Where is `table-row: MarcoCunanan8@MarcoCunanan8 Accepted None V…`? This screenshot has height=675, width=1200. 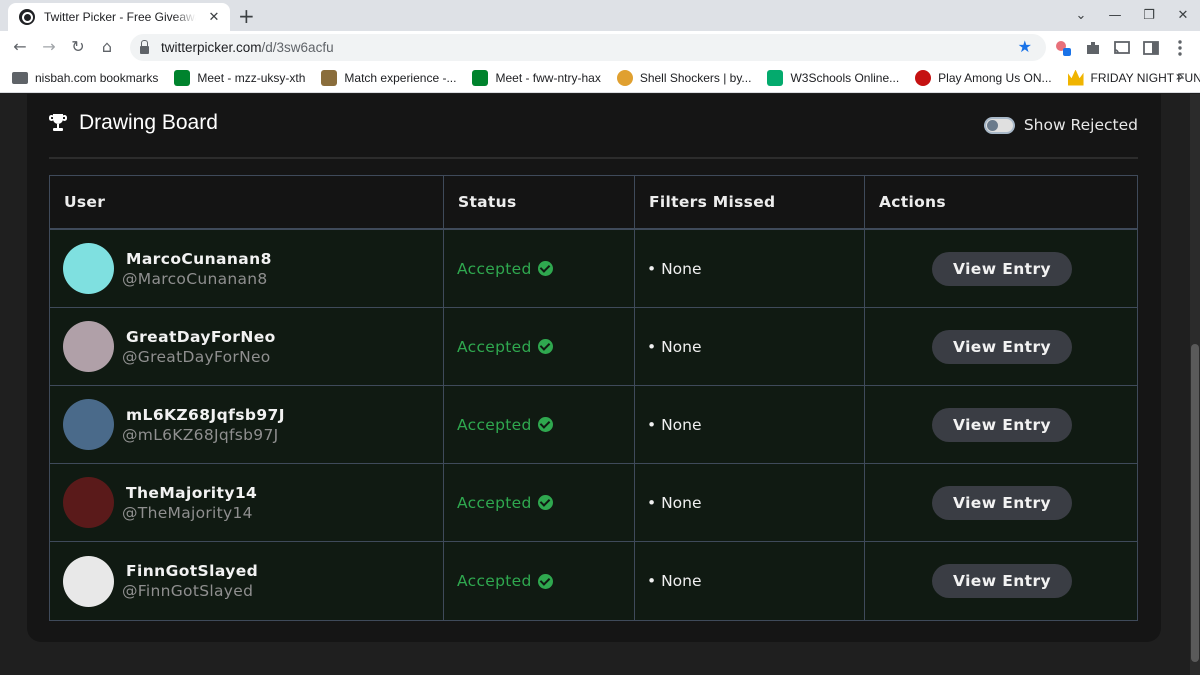
table-row: MarcoCunanan8@MarcoCunanan8 Accepted None V… is located at coordinates (593, 269).